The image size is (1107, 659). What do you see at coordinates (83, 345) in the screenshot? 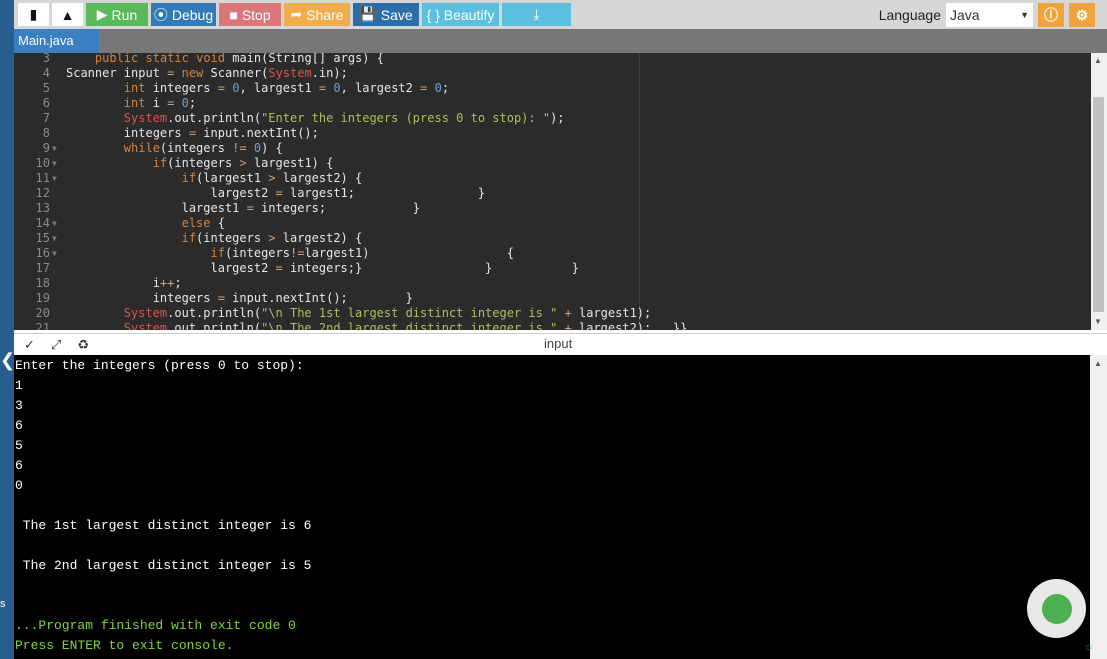
I see `clear-console-icon: ♻` at bounding box center [83, 345].